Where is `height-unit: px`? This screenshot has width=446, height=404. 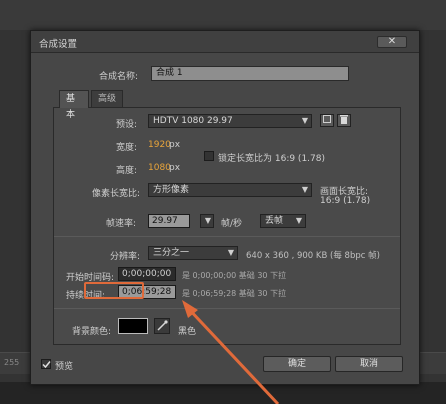 height-unit: px is located at coordinates (175, 168).